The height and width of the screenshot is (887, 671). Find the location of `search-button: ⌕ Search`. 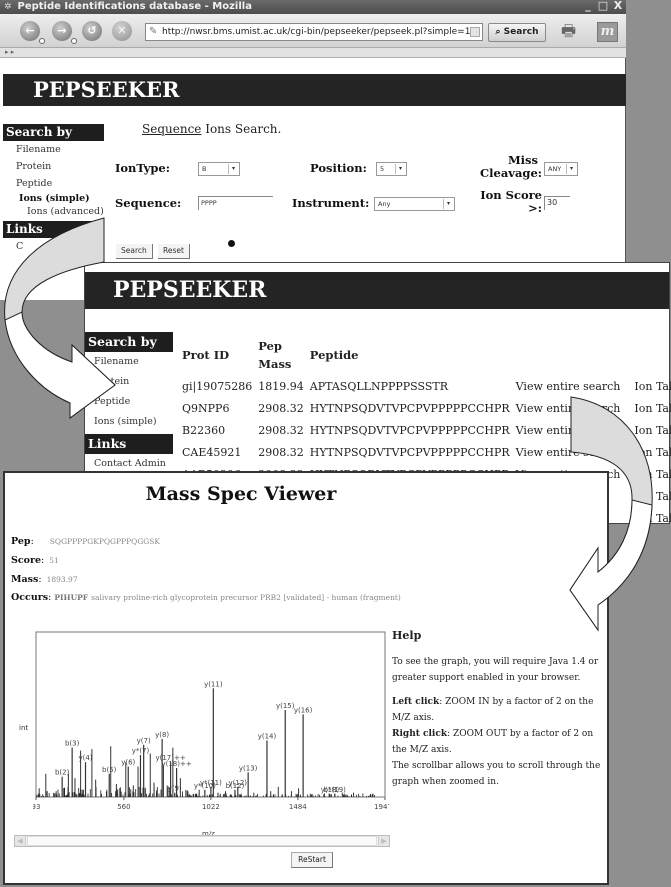

search-button: ⌕ Search is located at coordinates (517, 32).